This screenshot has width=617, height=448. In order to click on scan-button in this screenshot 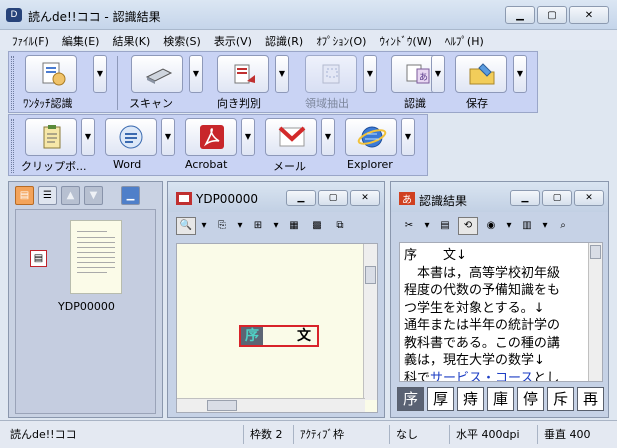, I will do `click(157, 74)`.